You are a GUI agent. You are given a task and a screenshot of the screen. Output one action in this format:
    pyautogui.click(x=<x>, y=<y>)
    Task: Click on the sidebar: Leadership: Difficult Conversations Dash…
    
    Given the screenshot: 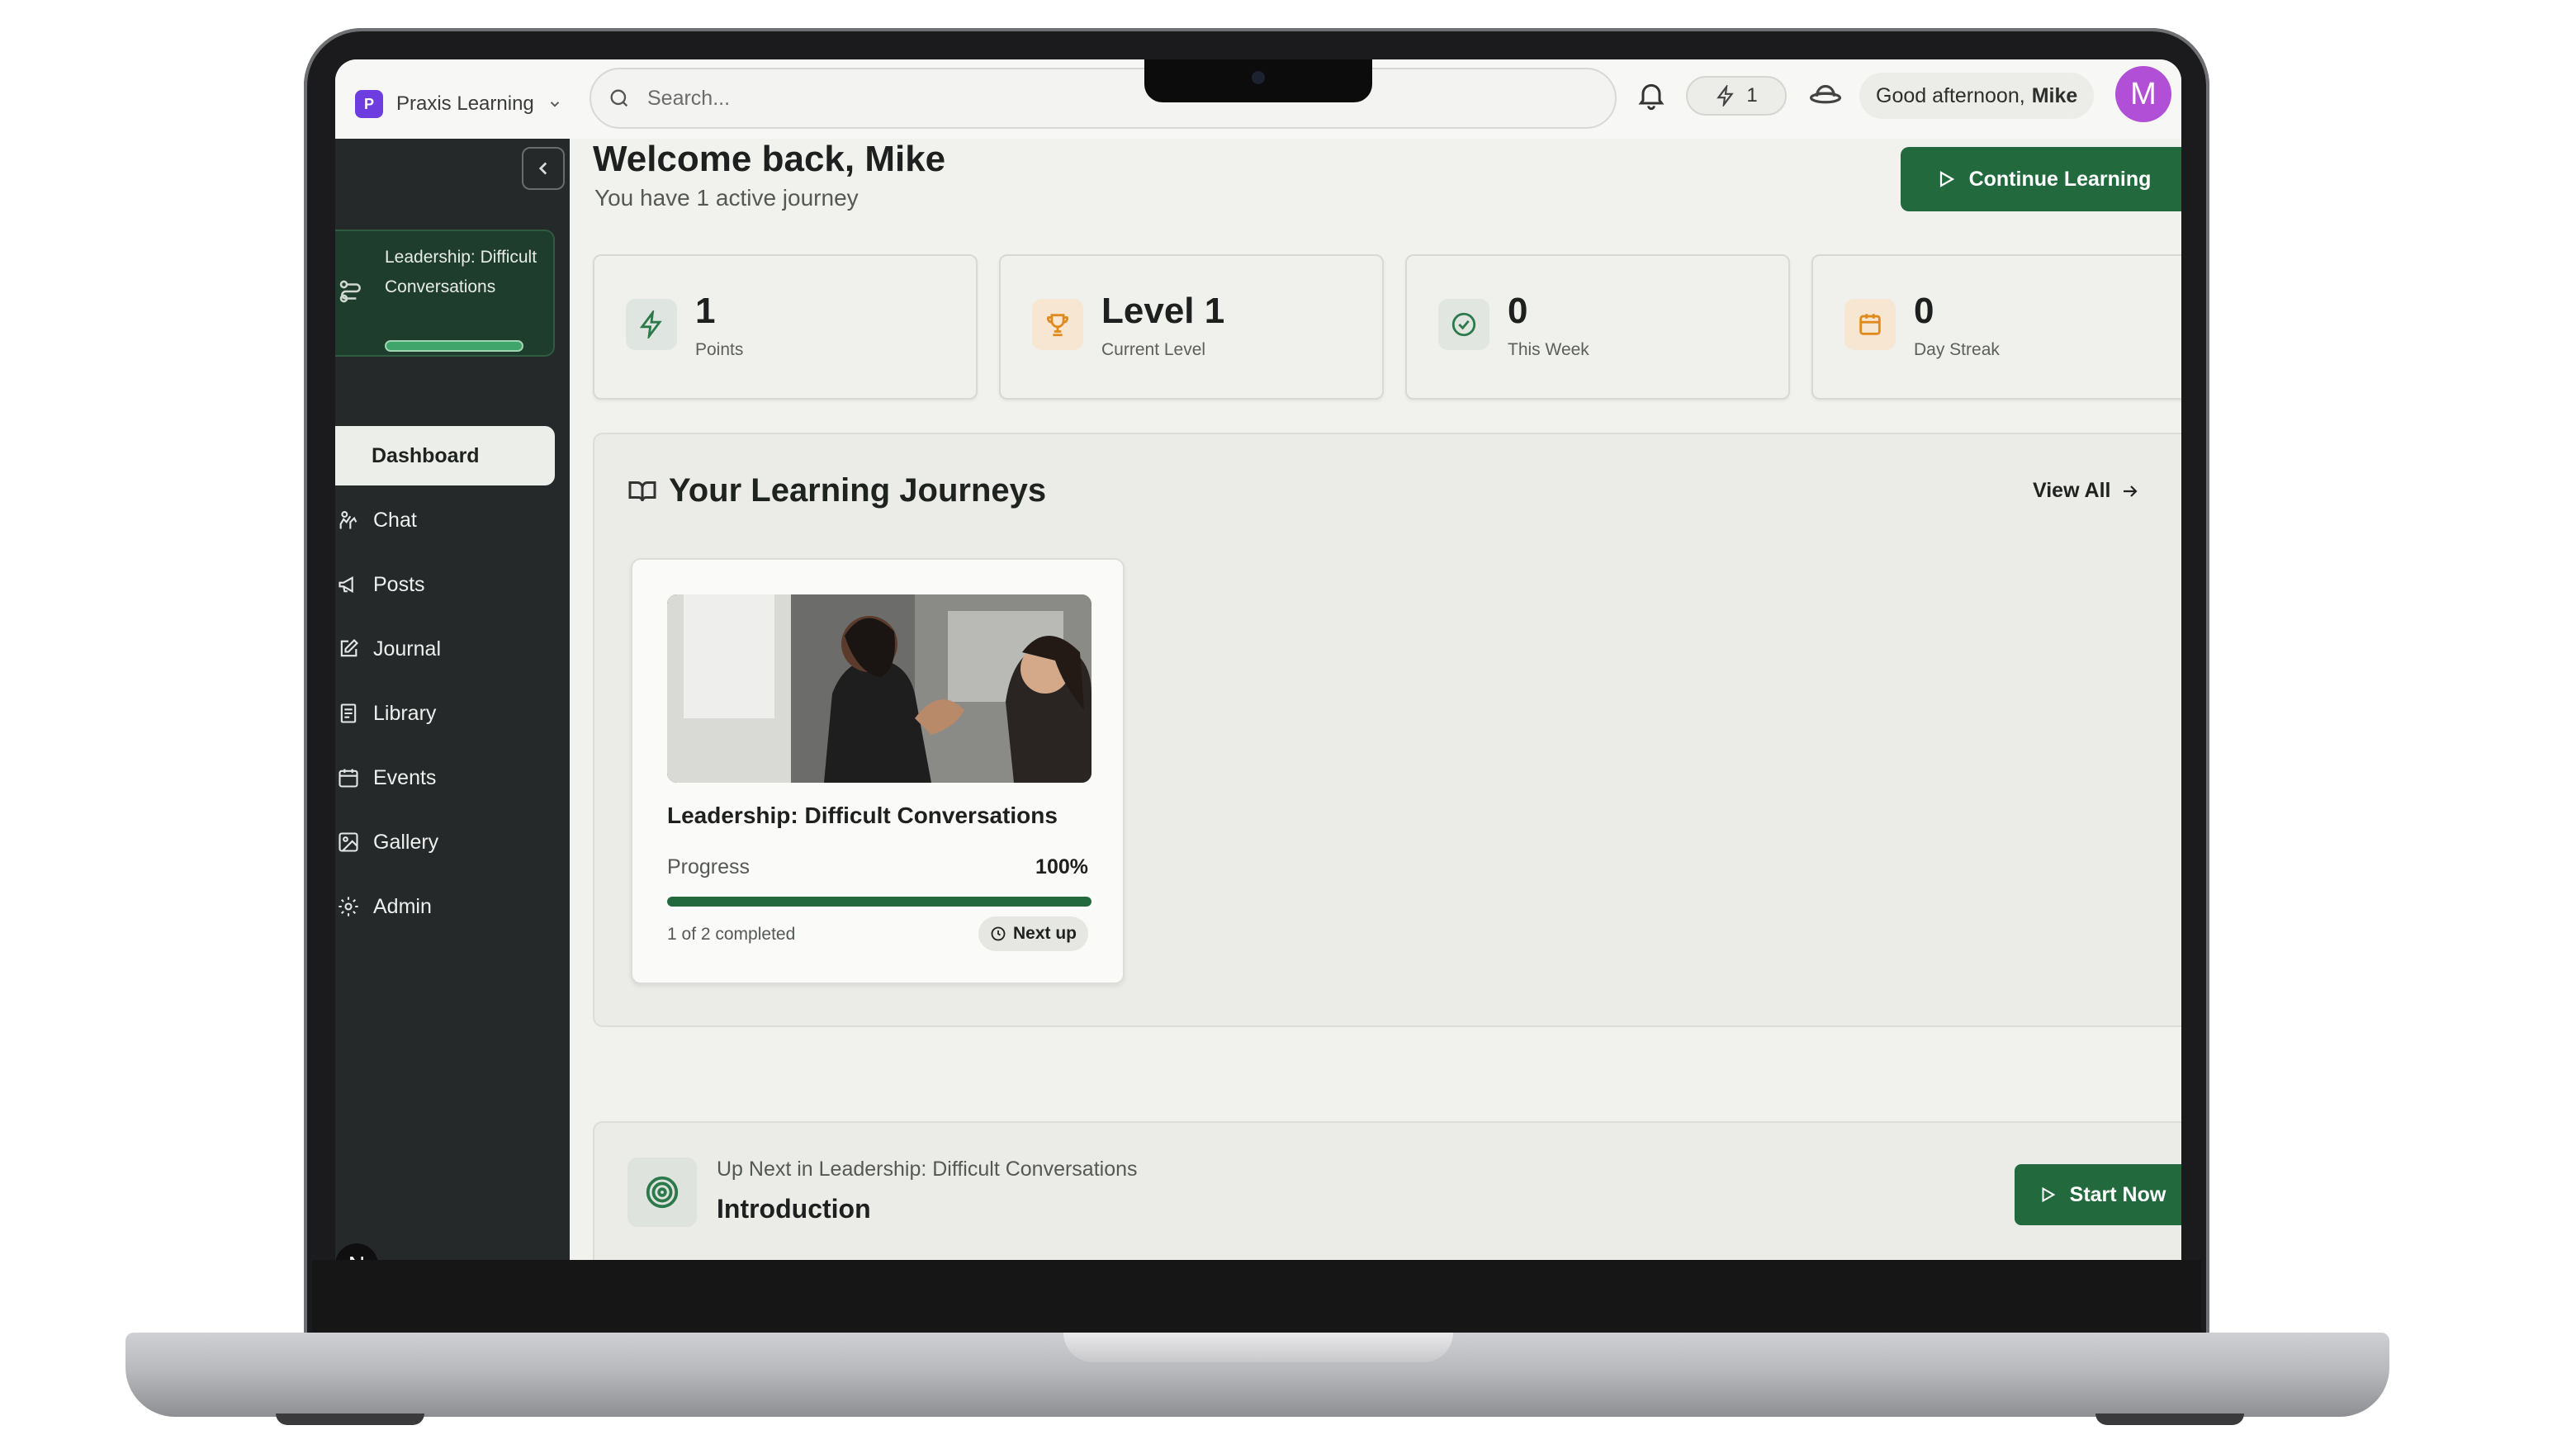 What is the action you would take?
    pyautogui.click(x=452, y=699)
    